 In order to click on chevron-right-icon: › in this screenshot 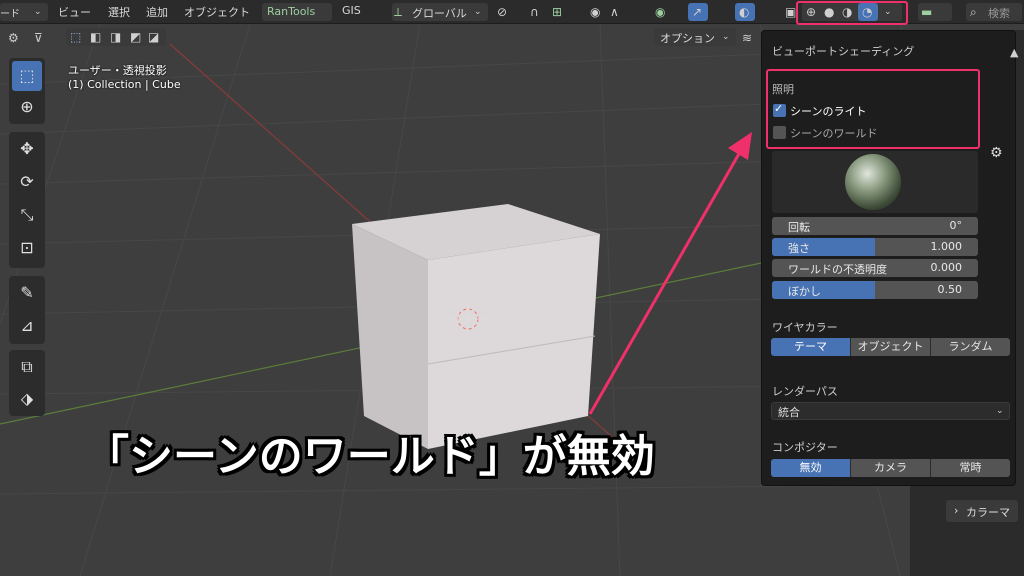, I will do `click(956, 510)`.